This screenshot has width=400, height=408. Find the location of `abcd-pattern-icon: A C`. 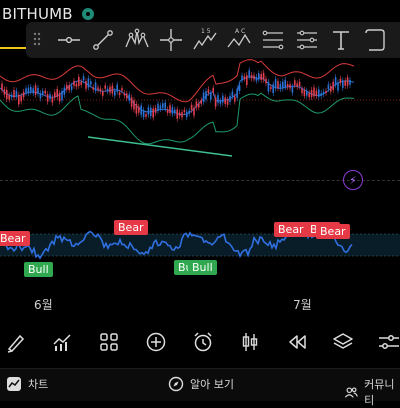

abcd-pattern-icon: A C is located at coordinates (239, 40).